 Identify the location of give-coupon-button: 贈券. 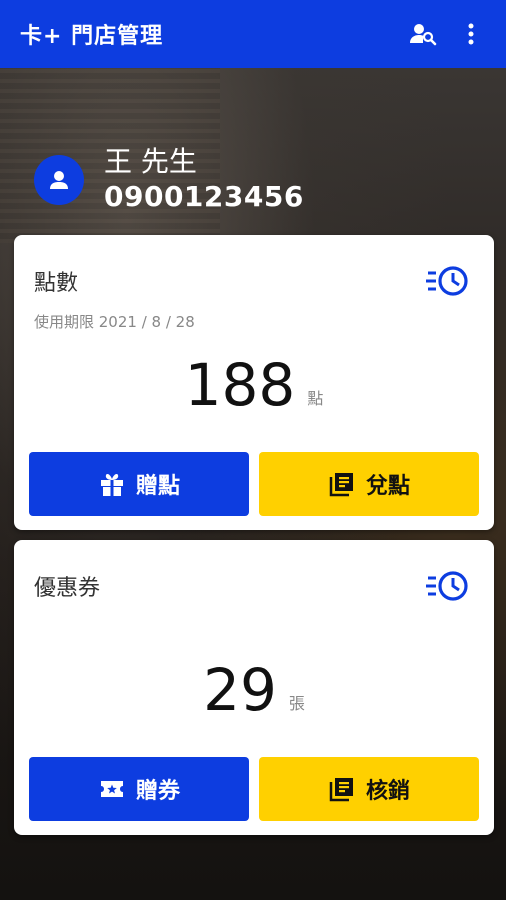
(139, 789).